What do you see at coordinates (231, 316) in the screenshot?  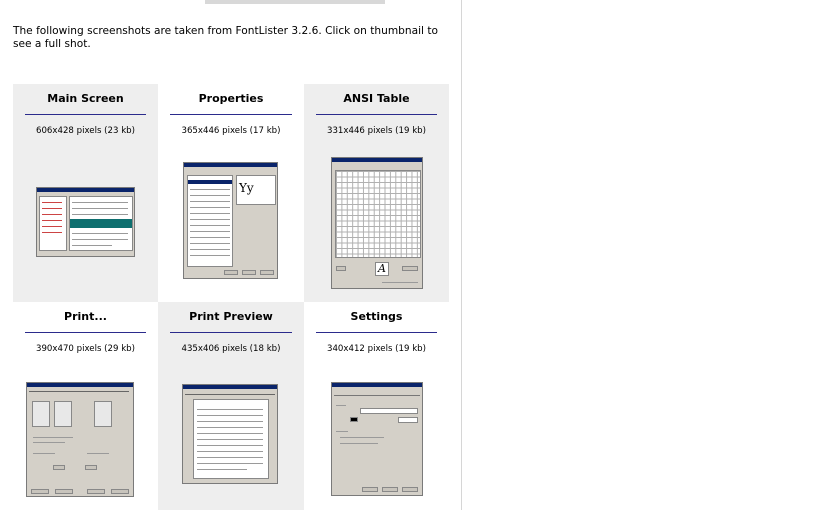 I see `cell-title: Print Preview` at bounding box center [231, 316].